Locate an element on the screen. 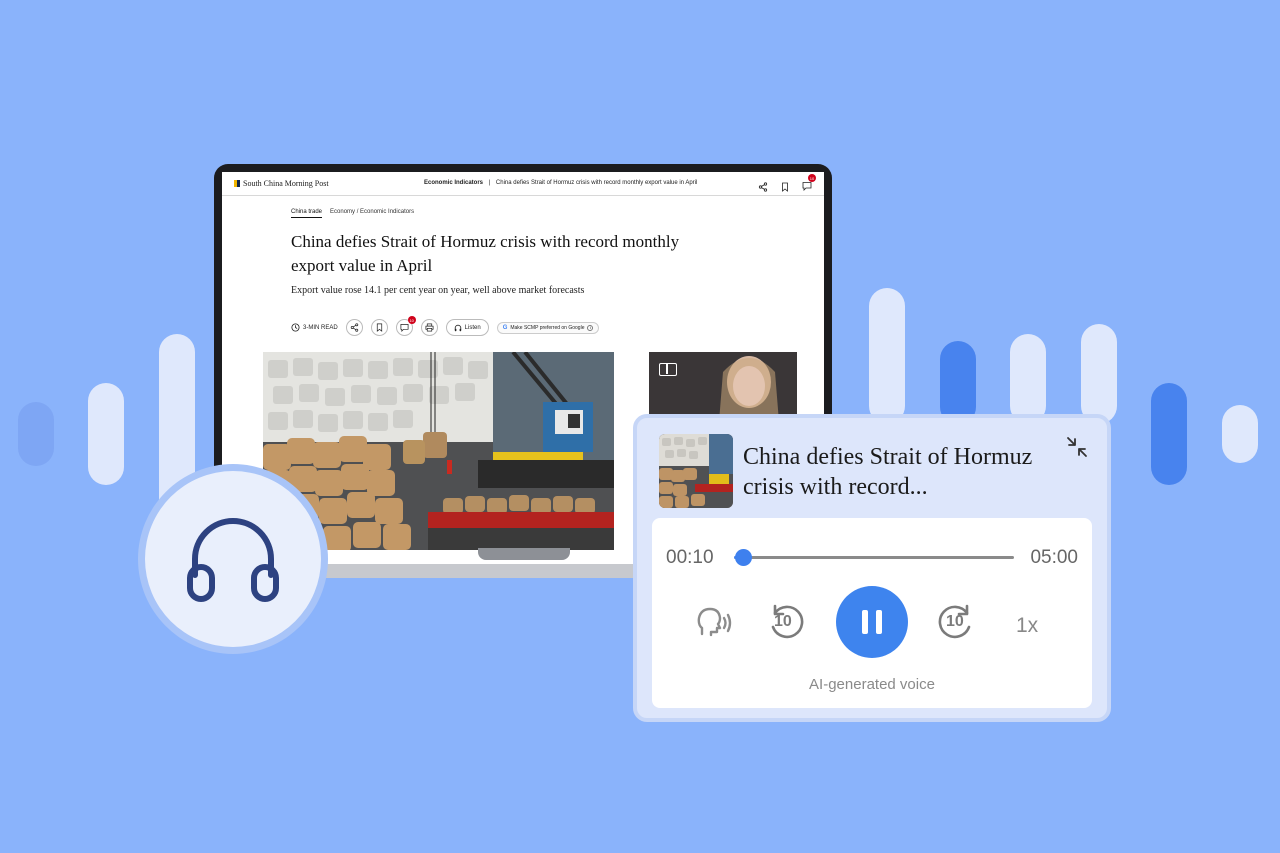 Image resolution: width=1280 pixels, height=853 pixels. rewind-10-button: 10 is located at coordinates (786, 622).